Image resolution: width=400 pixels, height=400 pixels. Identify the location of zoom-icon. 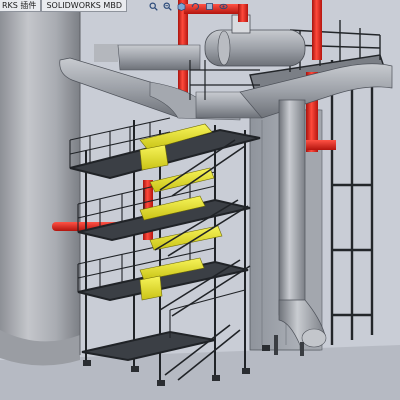
(167, 6).